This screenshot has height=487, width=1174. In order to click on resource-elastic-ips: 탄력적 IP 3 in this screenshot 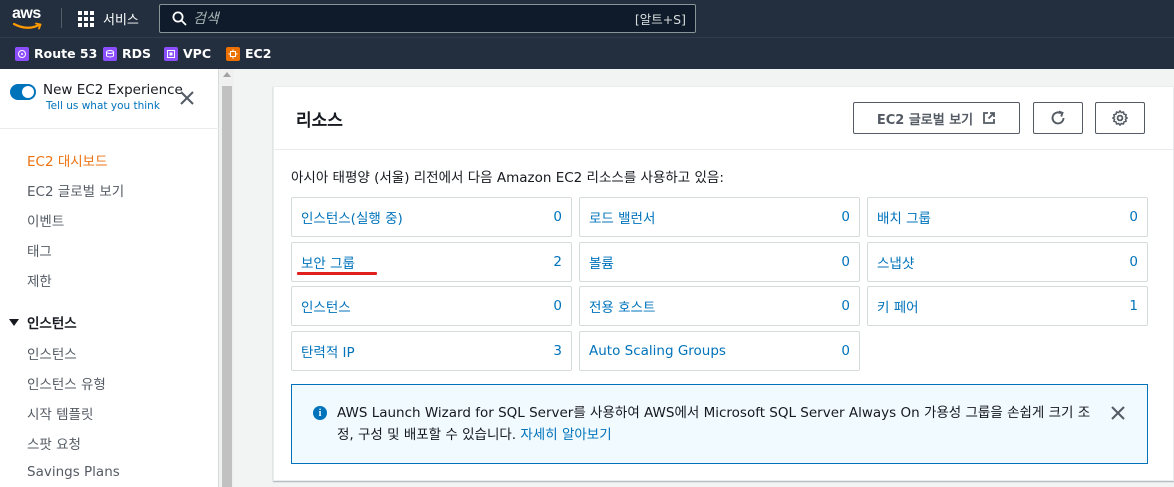, I will do `click(431, 351)`.